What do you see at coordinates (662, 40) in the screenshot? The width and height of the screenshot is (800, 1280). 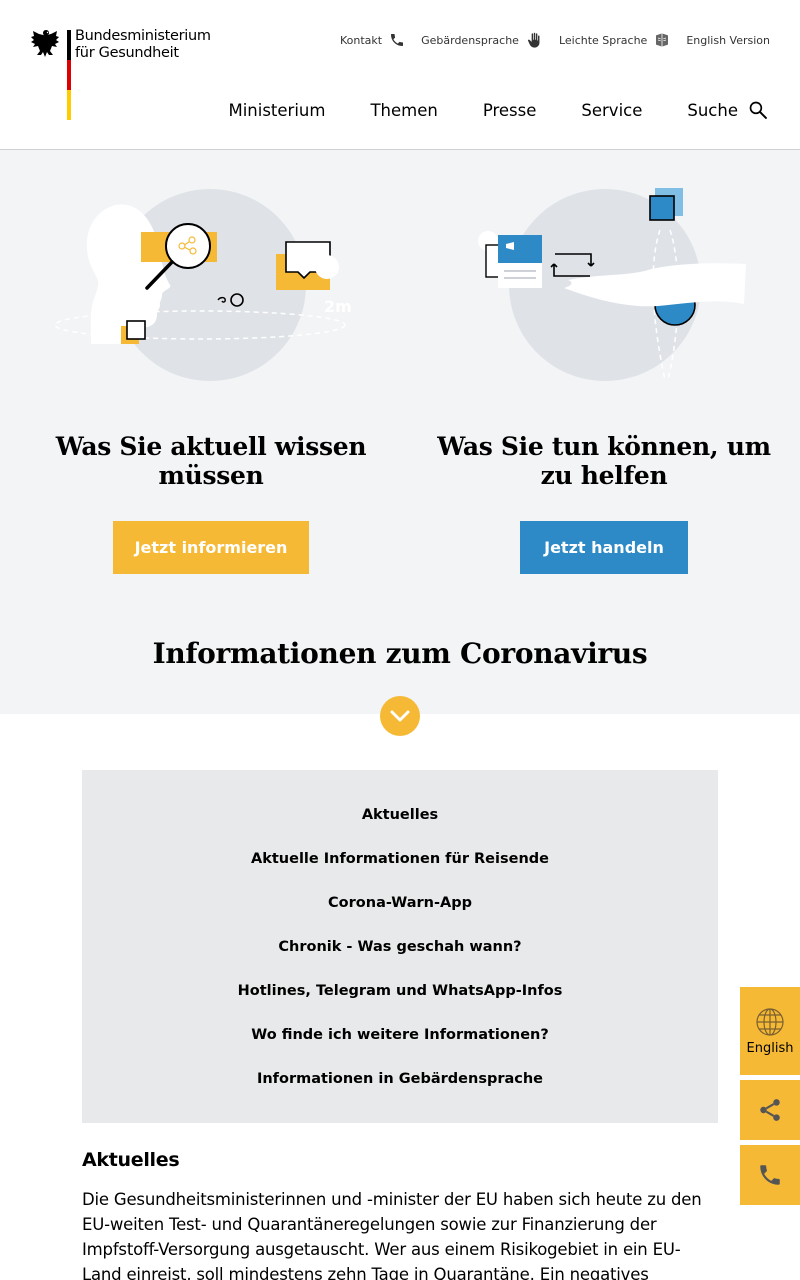 I see `book-icon` at bounding box center [662, 40].